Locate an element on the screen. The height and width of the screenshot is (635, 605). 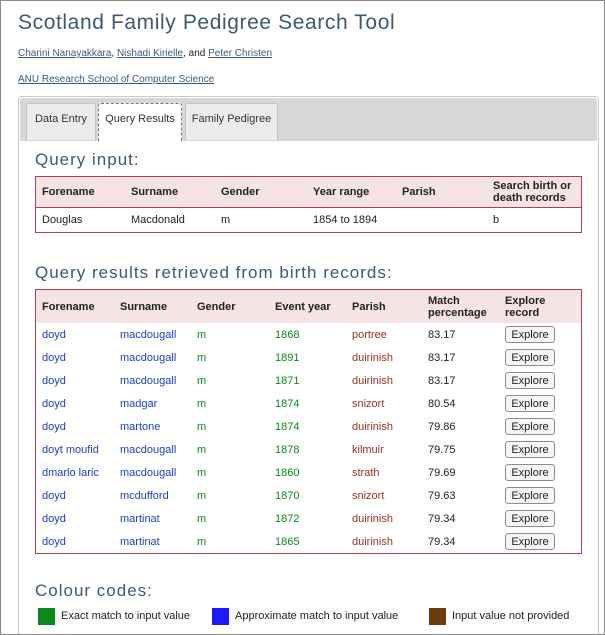
result-forename: doyt moufid is located at coordinates (70, 449).